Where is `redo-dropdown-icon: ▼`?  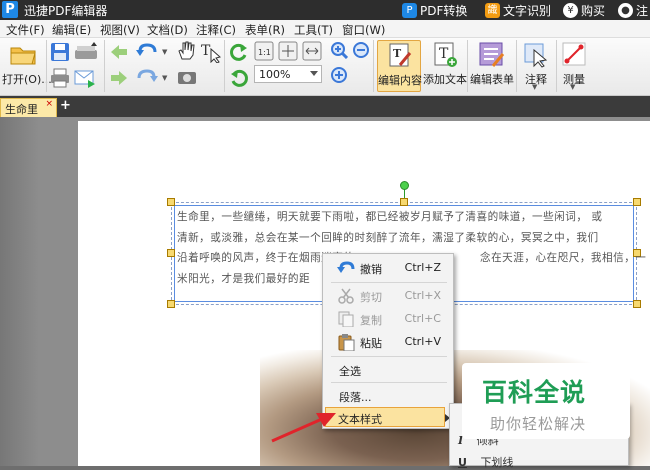 redo-dropdown-icon: ▼ is located at coordinates (164, 78).